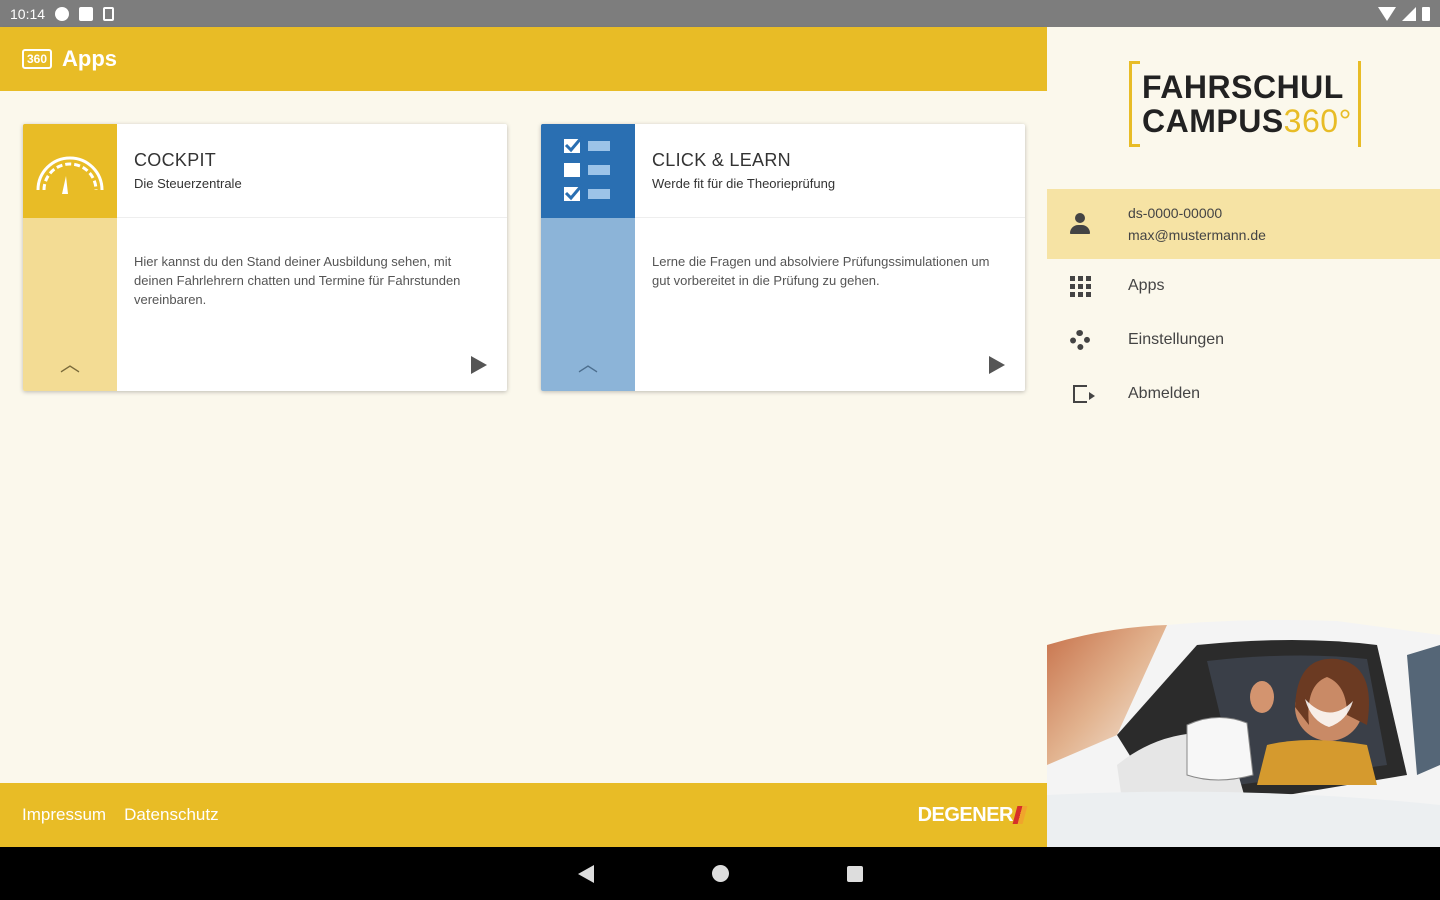 This screenshot has width=1440, height=900. What do you see at coordinates (585, 873) in the screenshot?
I see `back-icon` at bounding box center [585, 873].